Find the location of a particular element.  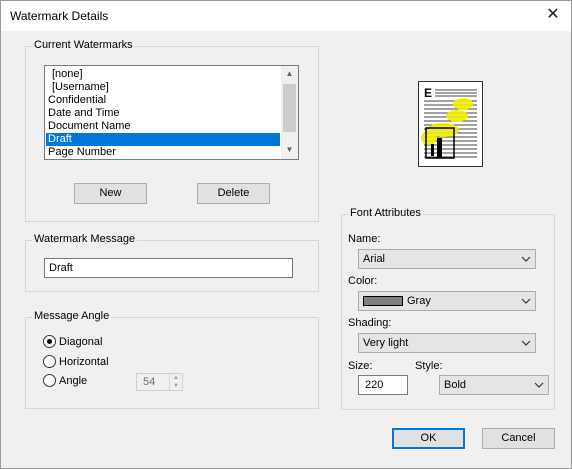

style-label: Style: is located at coordinates (429, 366).